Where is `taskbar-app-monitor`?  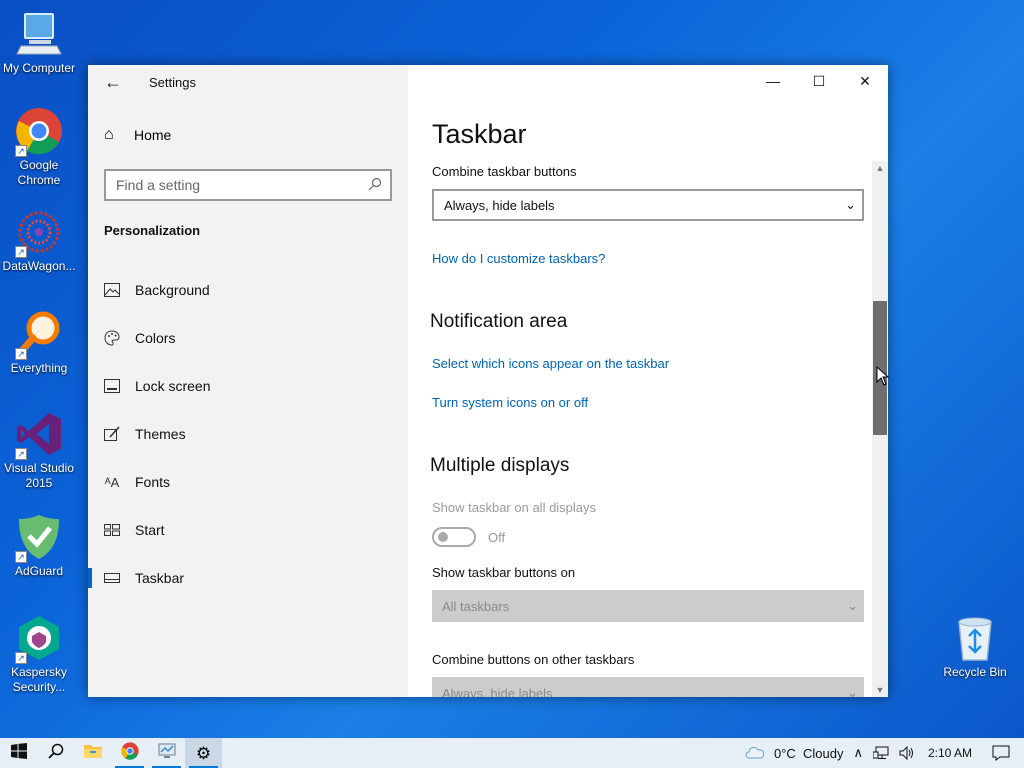
taskbar-app-monitor is located at coordinates (166, 753).